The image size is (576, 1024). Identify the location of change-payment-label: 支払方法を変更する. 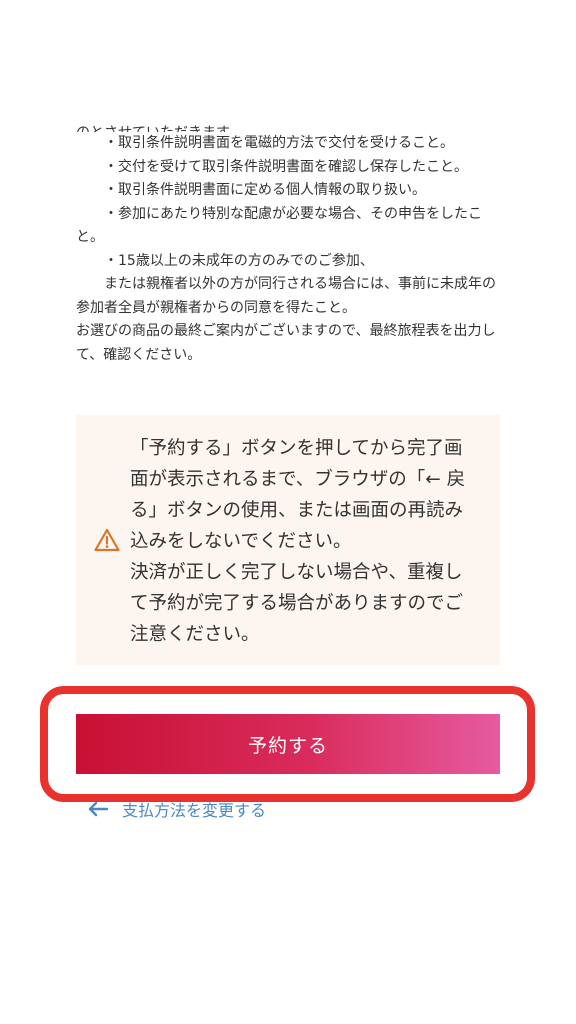
(194, 810).